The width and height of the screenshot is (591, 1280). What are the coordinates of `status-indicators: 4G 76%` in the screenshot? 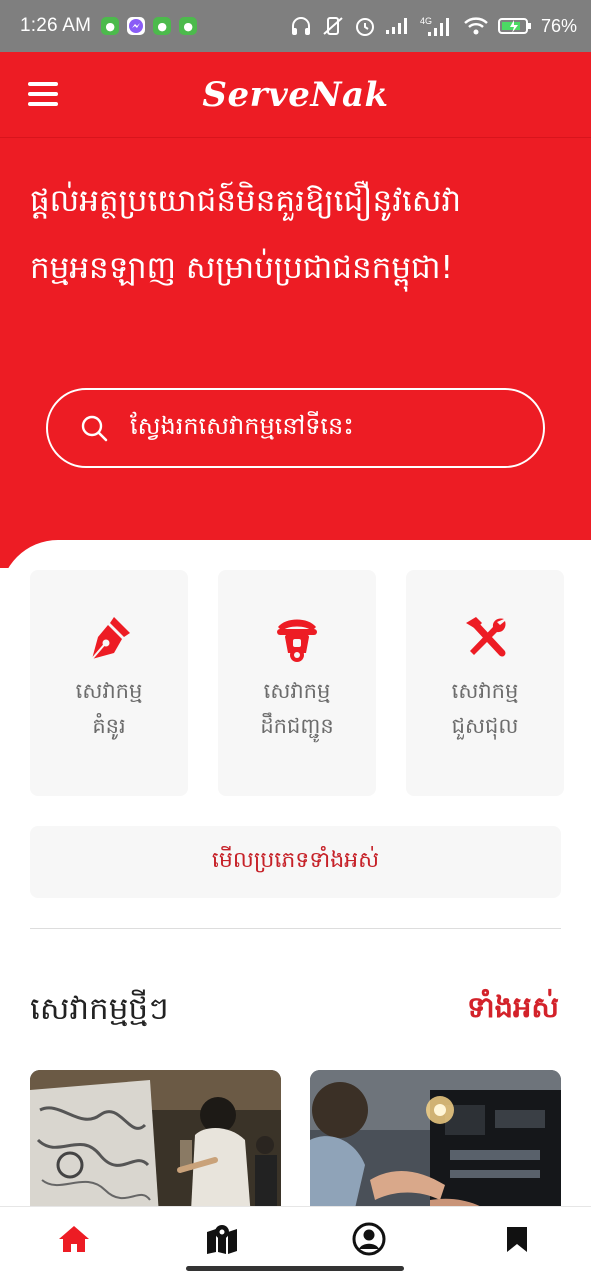 It's located at (433, 26).